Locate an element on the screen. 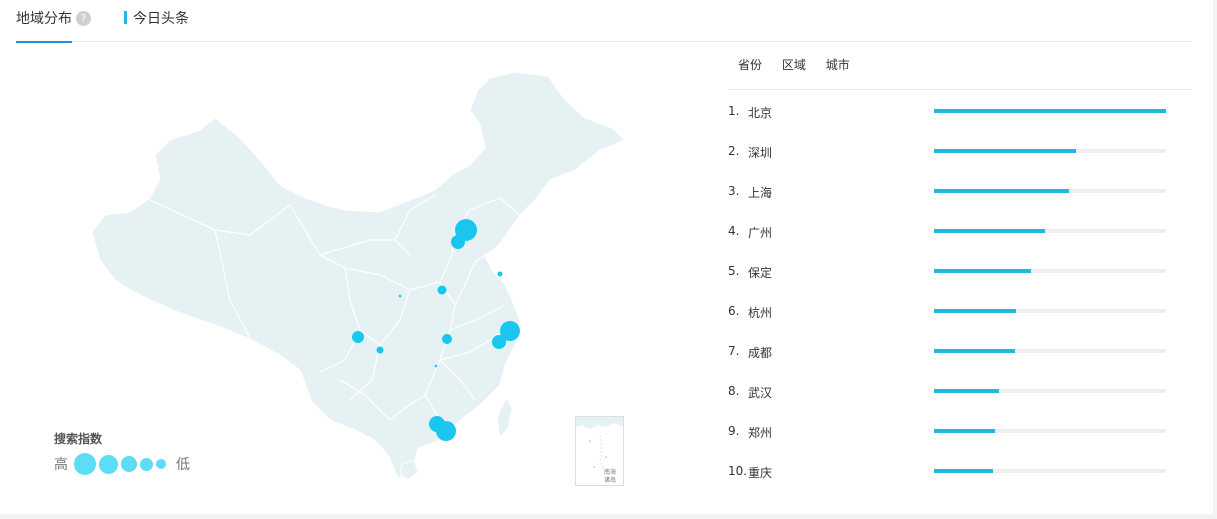 The height and width of the screenshot is (519, 1217). ranking-row: 7. 成都 is located at coordinates (960, 350).